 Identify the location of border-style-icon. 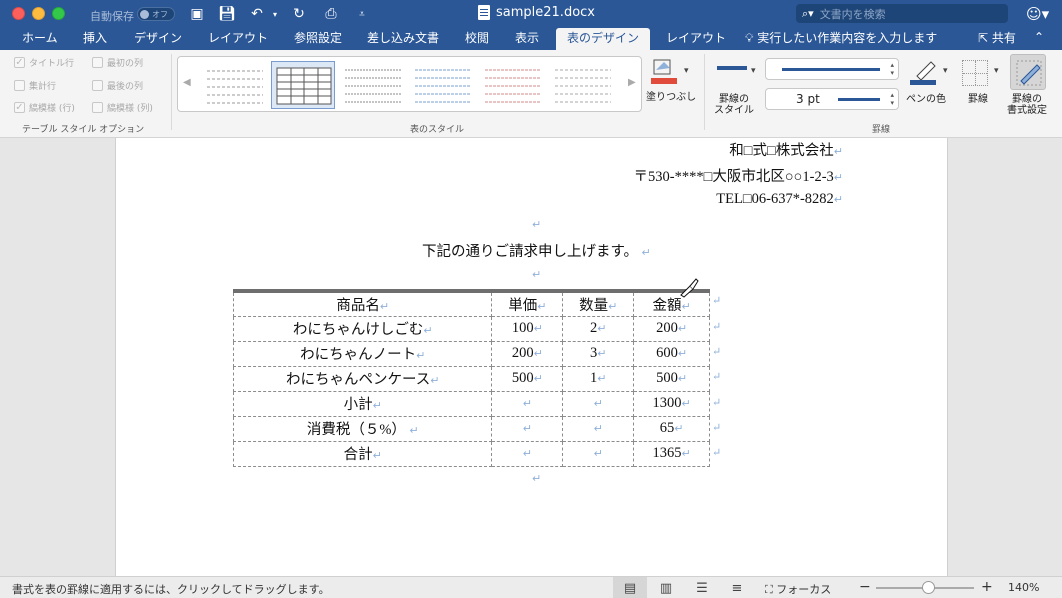
(732, 68).